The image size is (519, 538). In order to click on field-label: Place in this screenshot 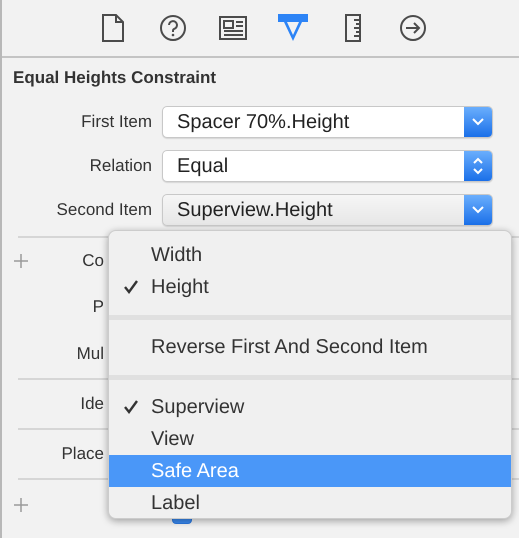, I will do `click(82, 454)`.